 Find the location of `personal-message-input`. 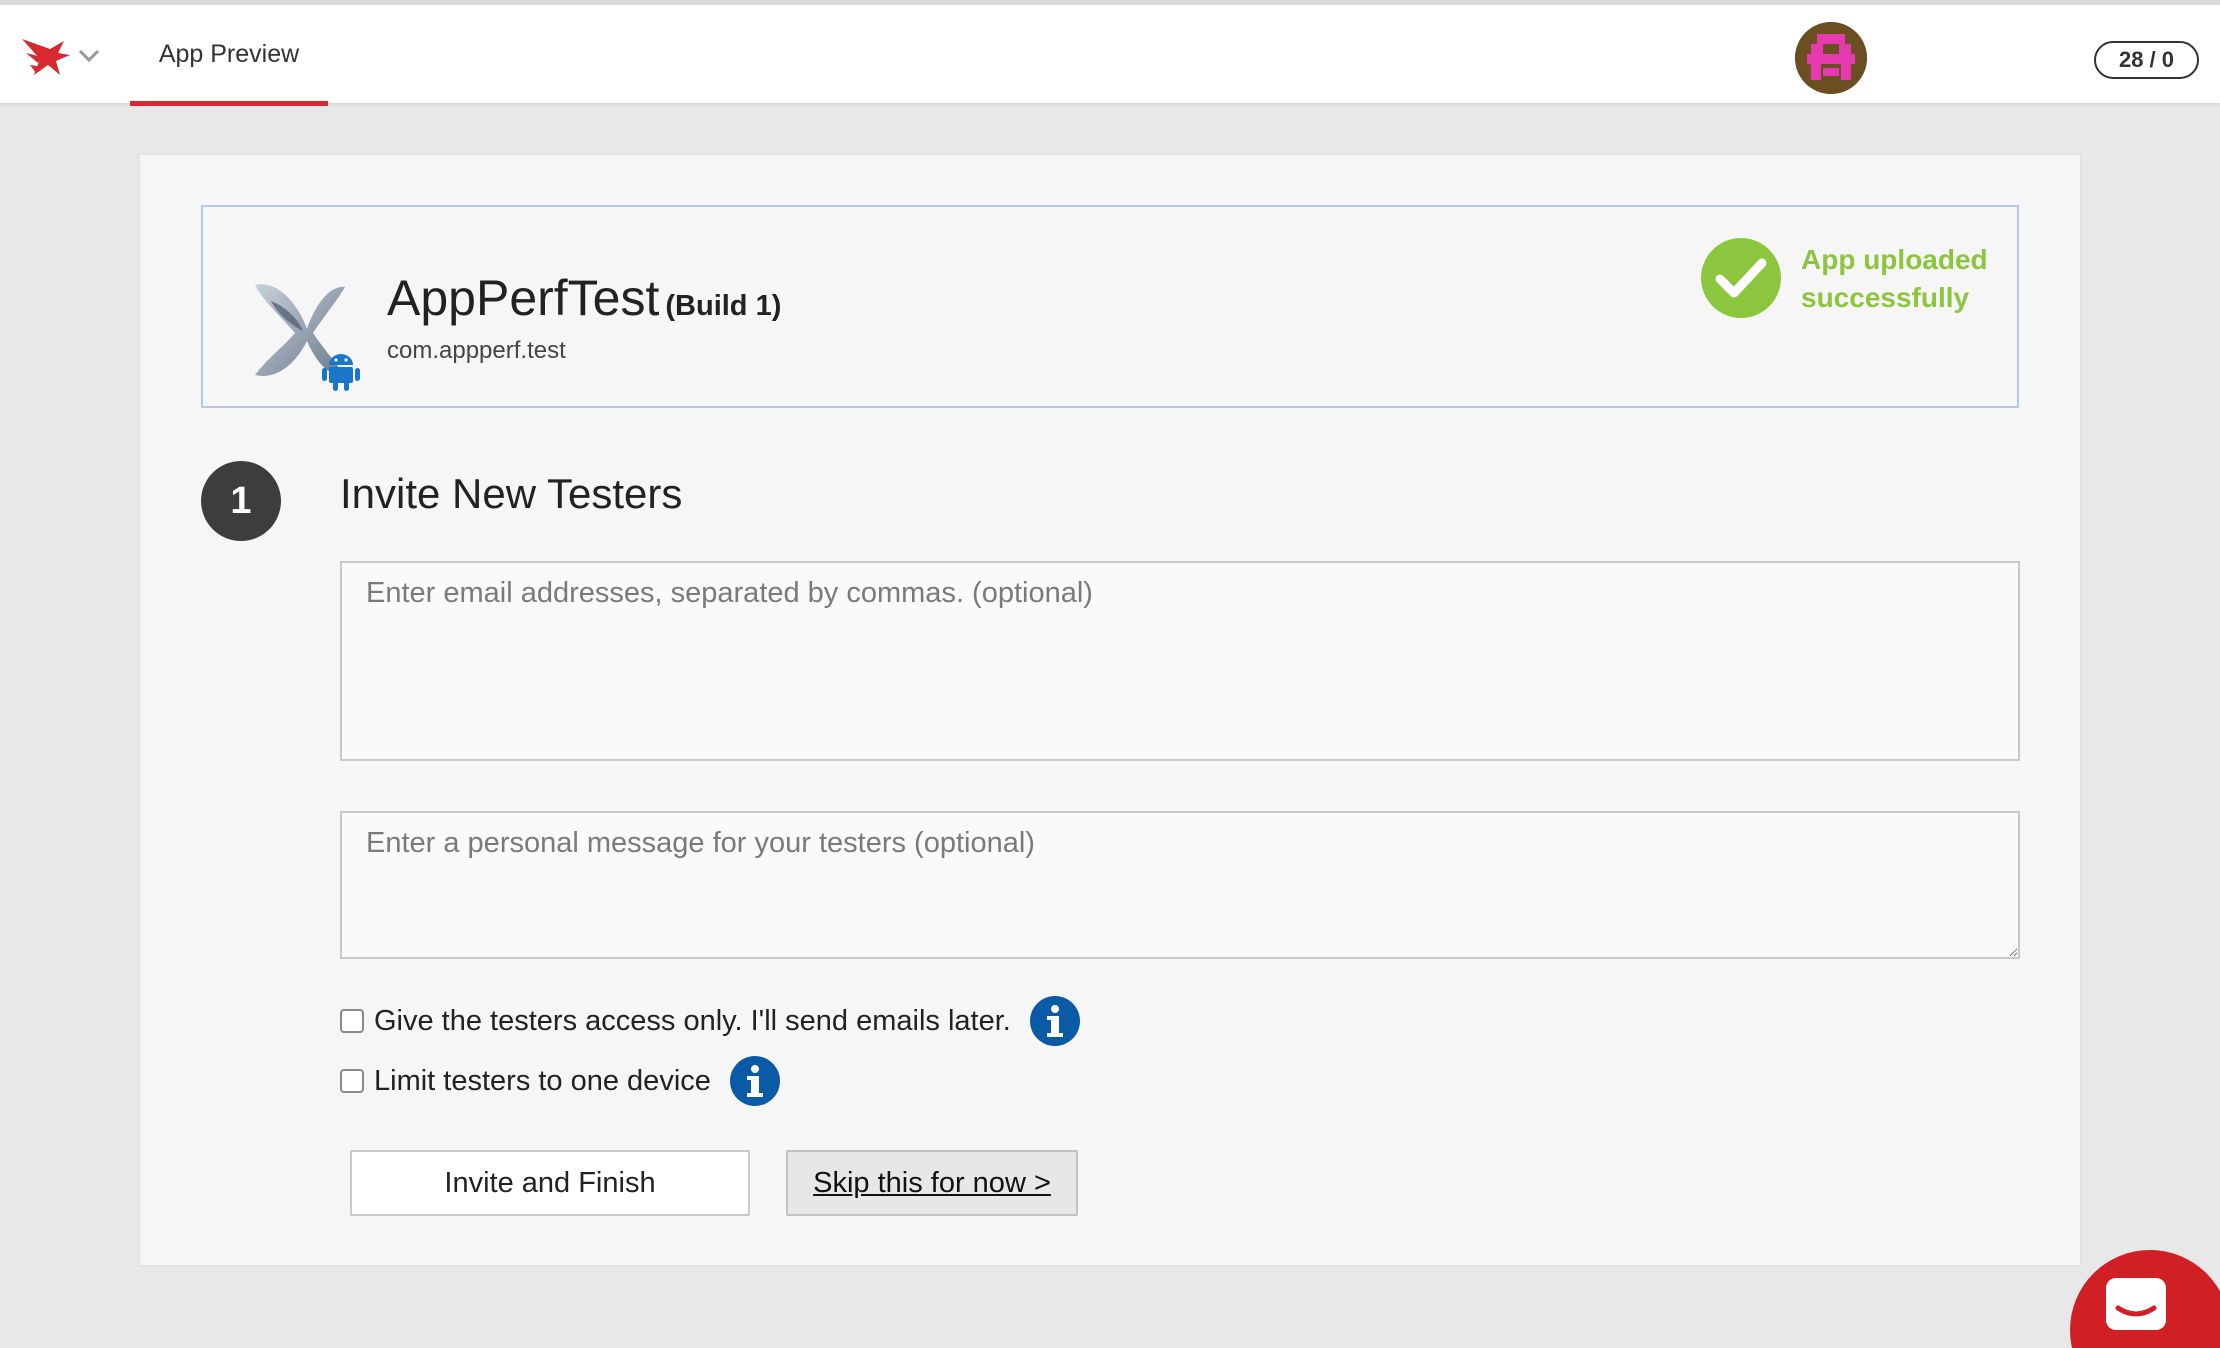

personal-message-input is located at coordinates (1180, 885).